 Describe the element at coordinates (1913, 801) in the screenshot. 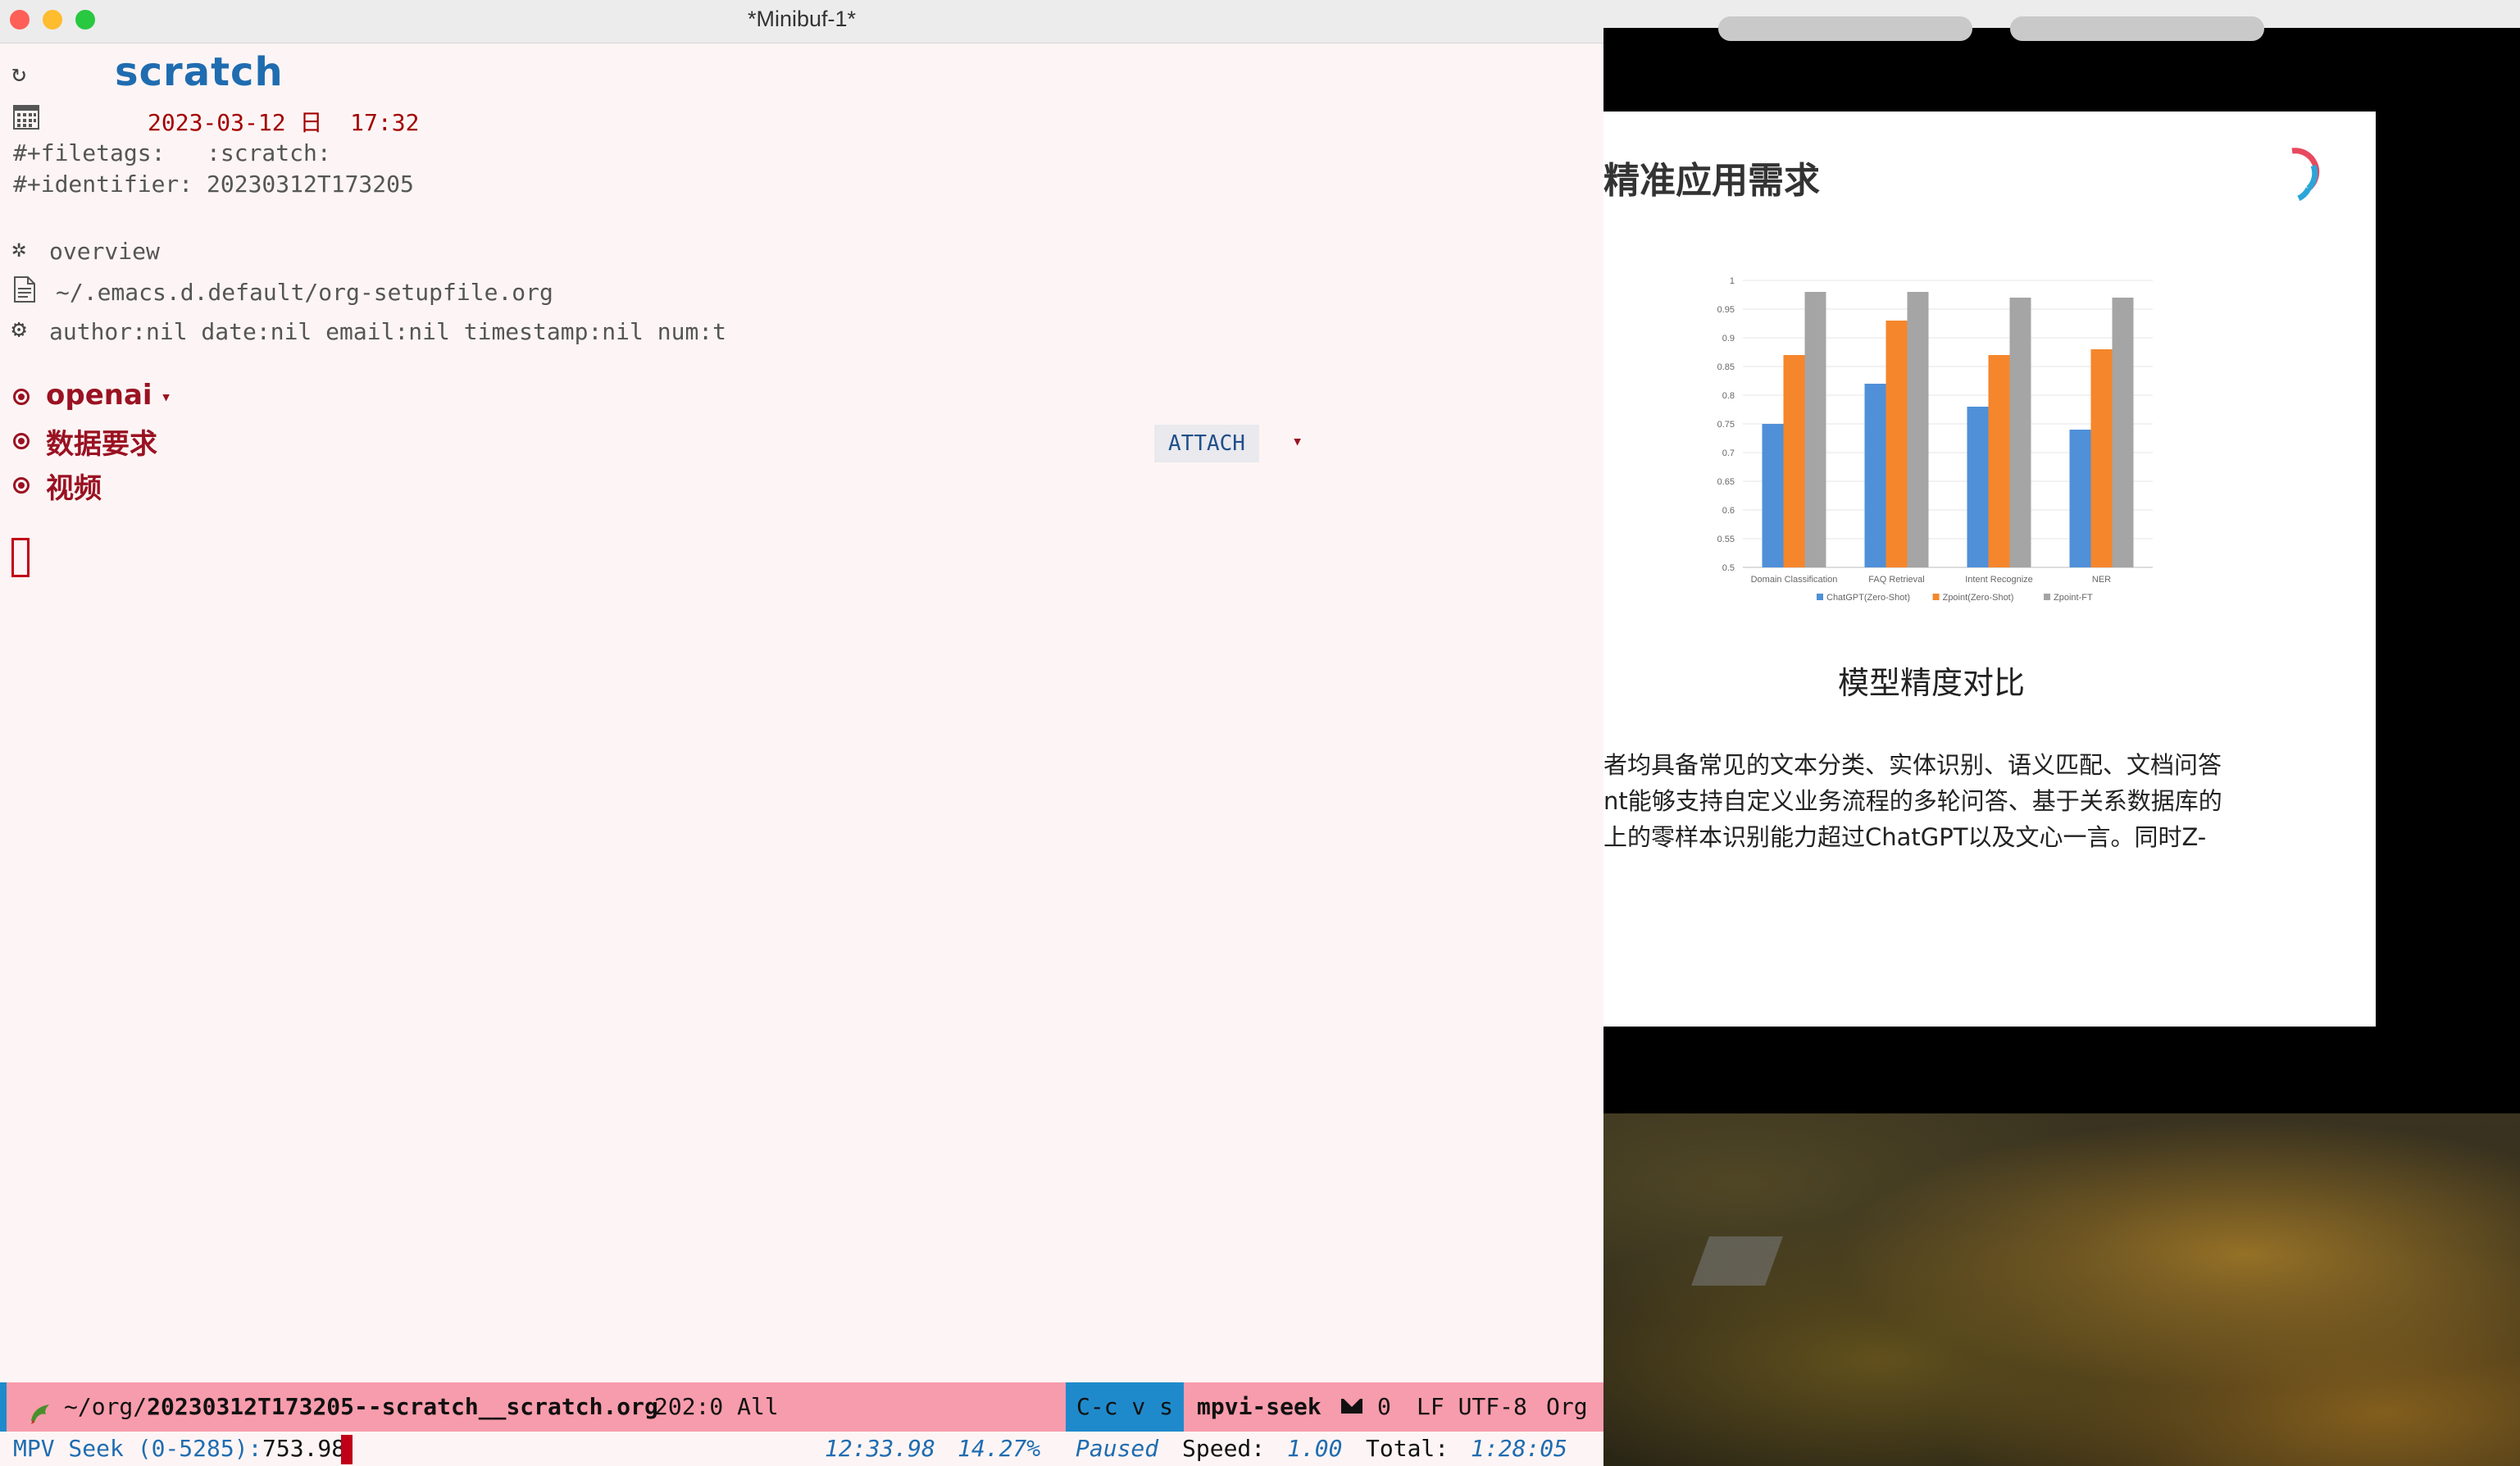

I see `slide-text-line: nt能够支持自定义业务流程的多轮问答、基于关系数据库的` at that location.